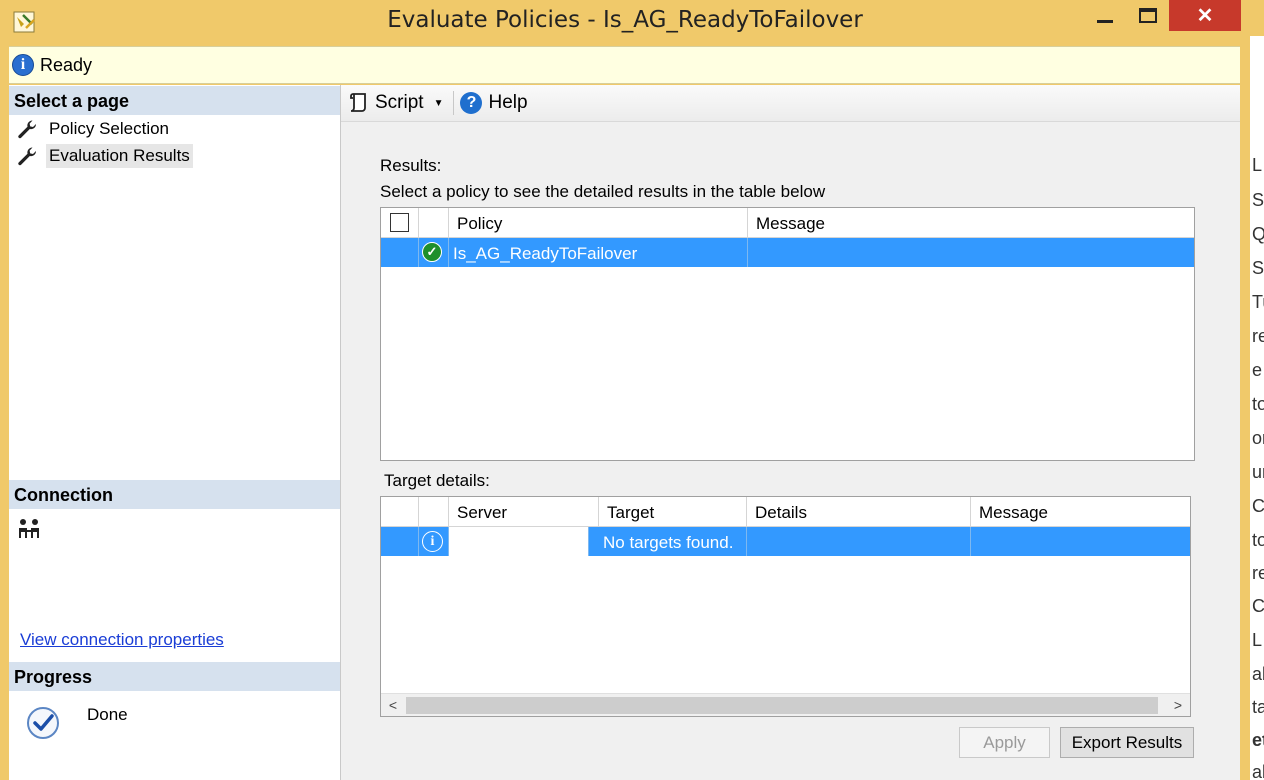 The width and height of the screenshot is (1264, 780). Describe the element at coordinates (673, 541) in the screenshot. I see `target-cell: No targets found.` at that location.